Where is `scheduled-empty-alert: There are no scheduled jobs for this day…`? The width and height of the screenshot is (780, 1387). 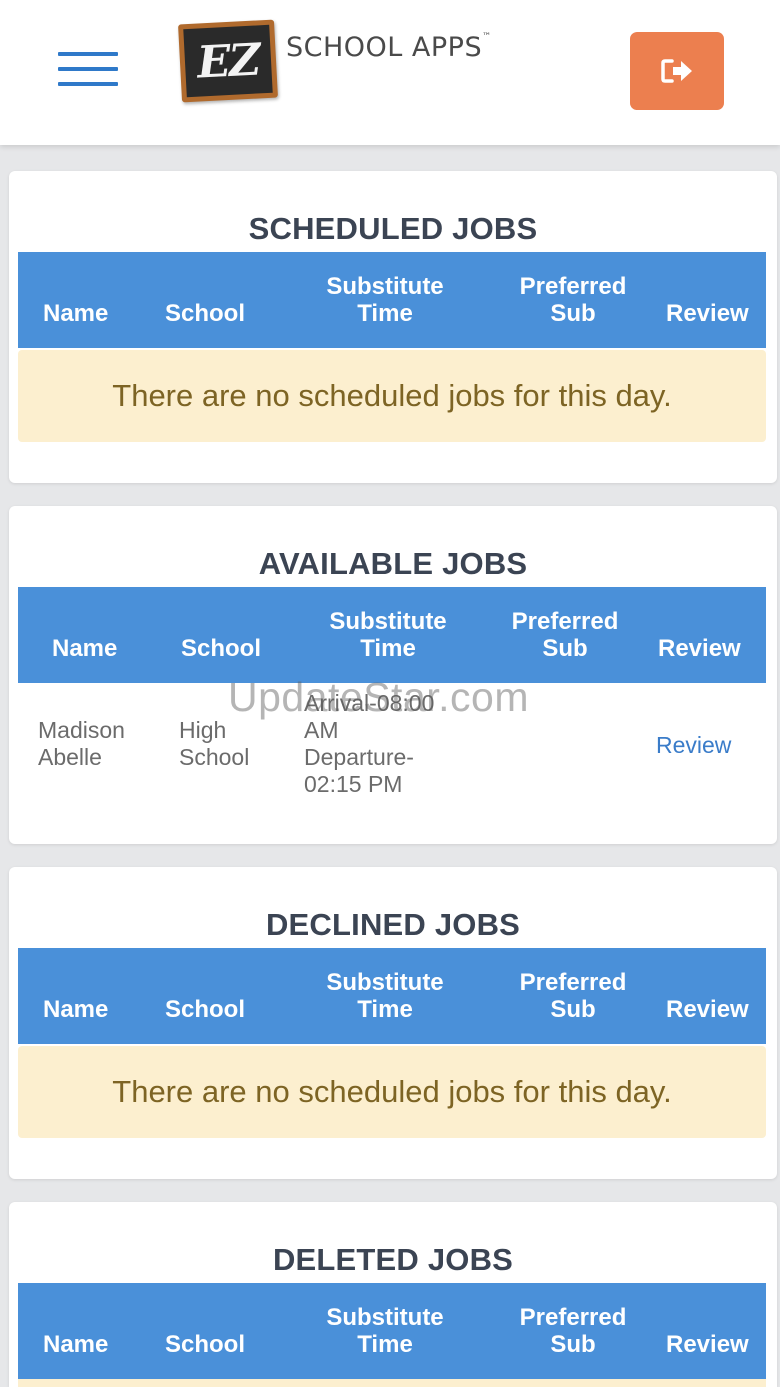
scheduled-empty-alert: There are no scheduled jobs for this day… is located at coordinates (392, 396).